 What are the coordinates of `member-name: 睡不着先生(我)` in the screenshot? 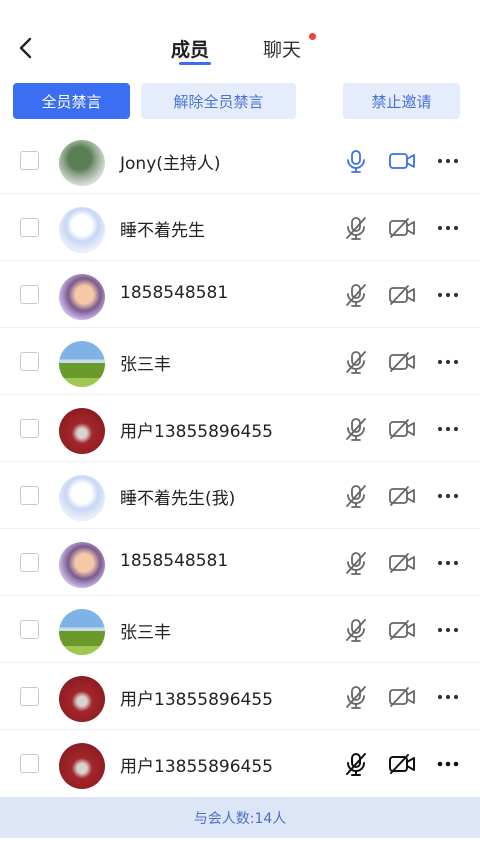 It's located at (178, 499).